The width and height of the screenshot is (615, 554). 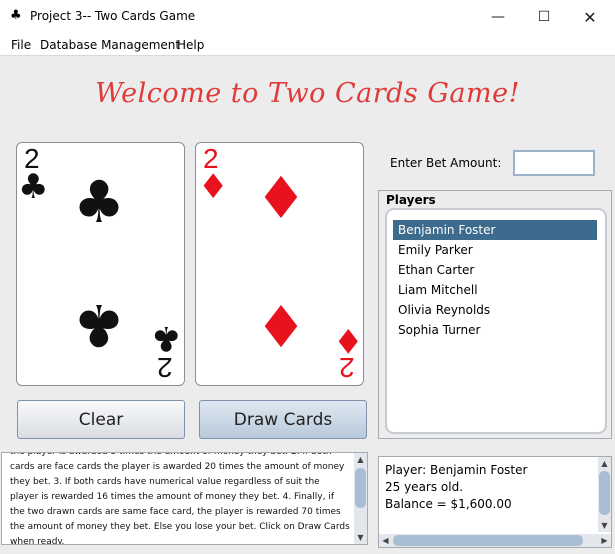 I want to click on minimize-button: —, so click(x=498, y=17).